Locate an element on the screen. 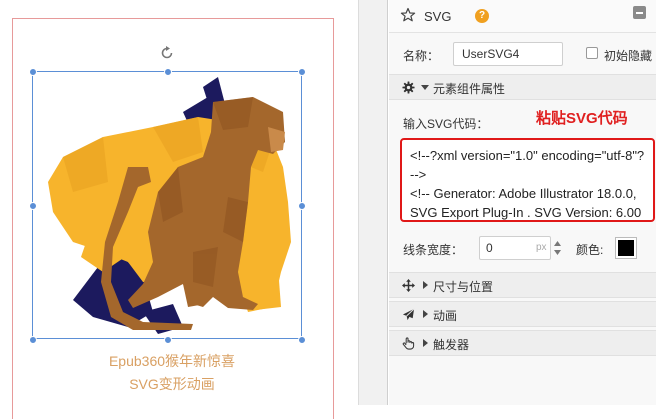 The height and width of the screenshot is (419, 656). section-element-properties: 元素组件属性 is located at coordinates (522, 87).